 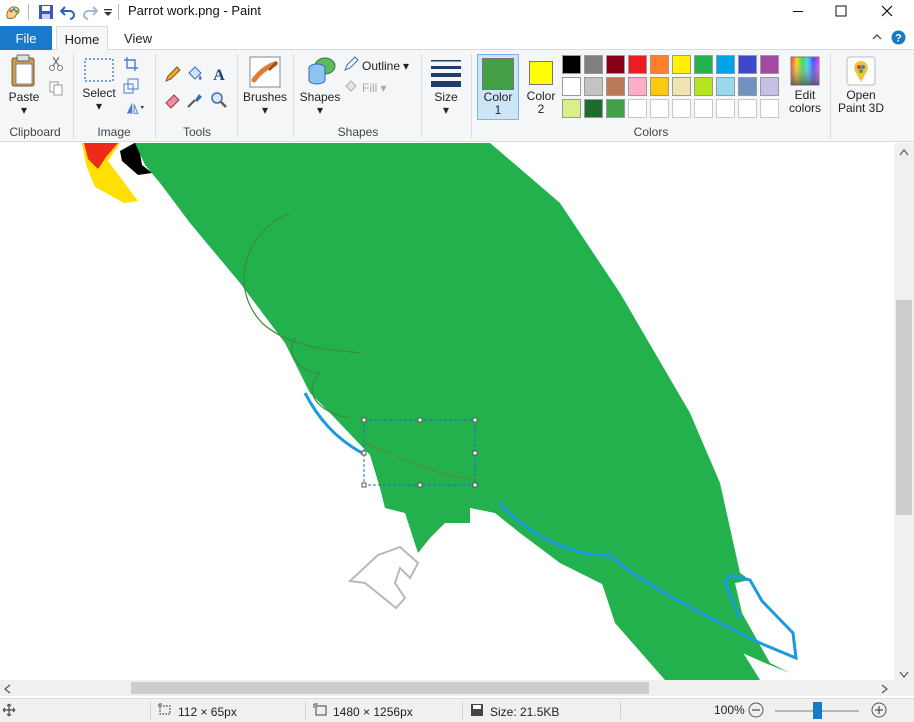 I want to click on fill-icon, so click(x=351, y=87).